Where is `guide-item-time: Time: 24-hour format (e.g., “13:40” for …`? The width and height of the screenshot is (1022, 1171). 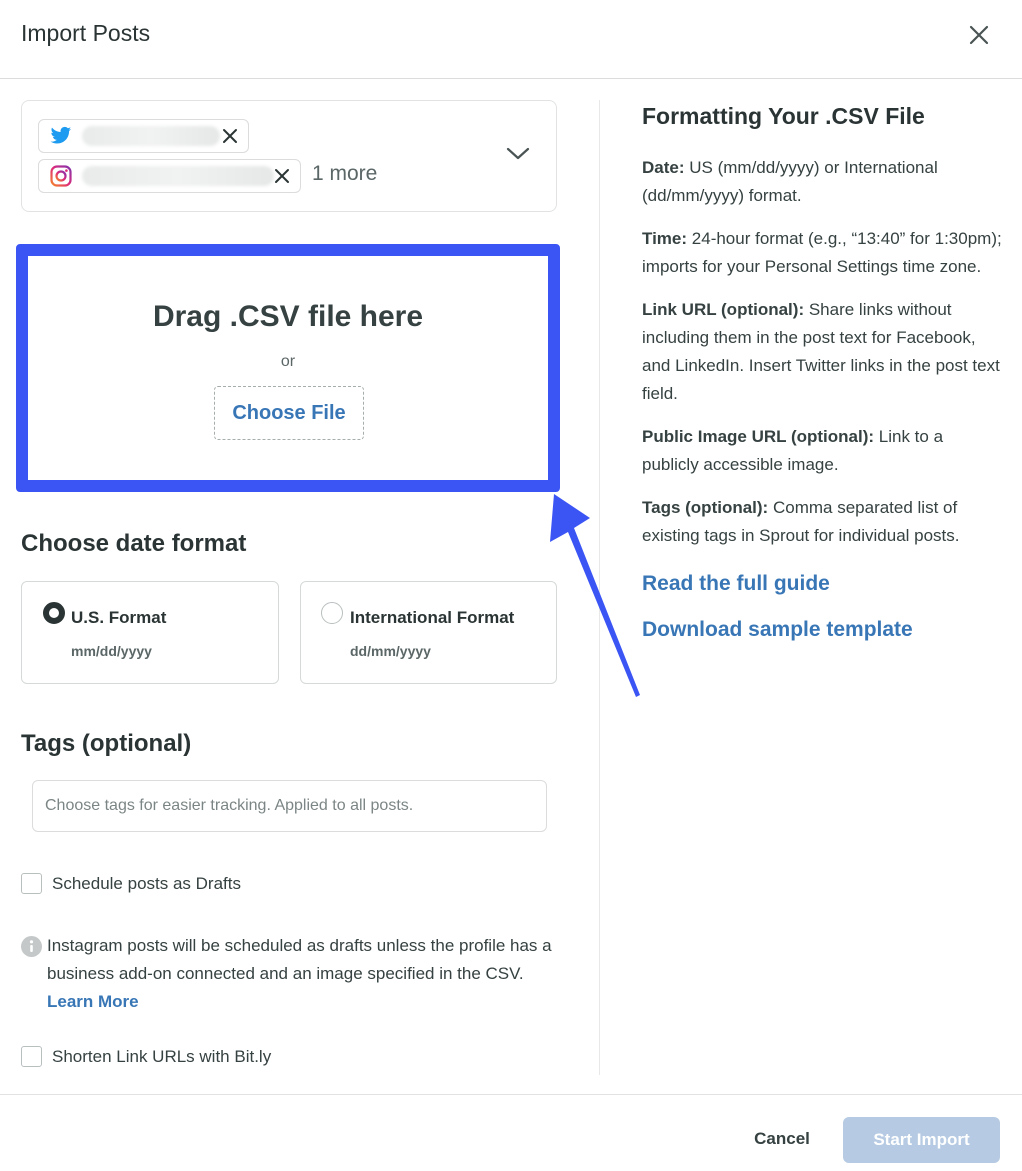
guide-item-time: Time: 24-hour format (e.g., “13:40” for … is located at coordinates (822, 253).